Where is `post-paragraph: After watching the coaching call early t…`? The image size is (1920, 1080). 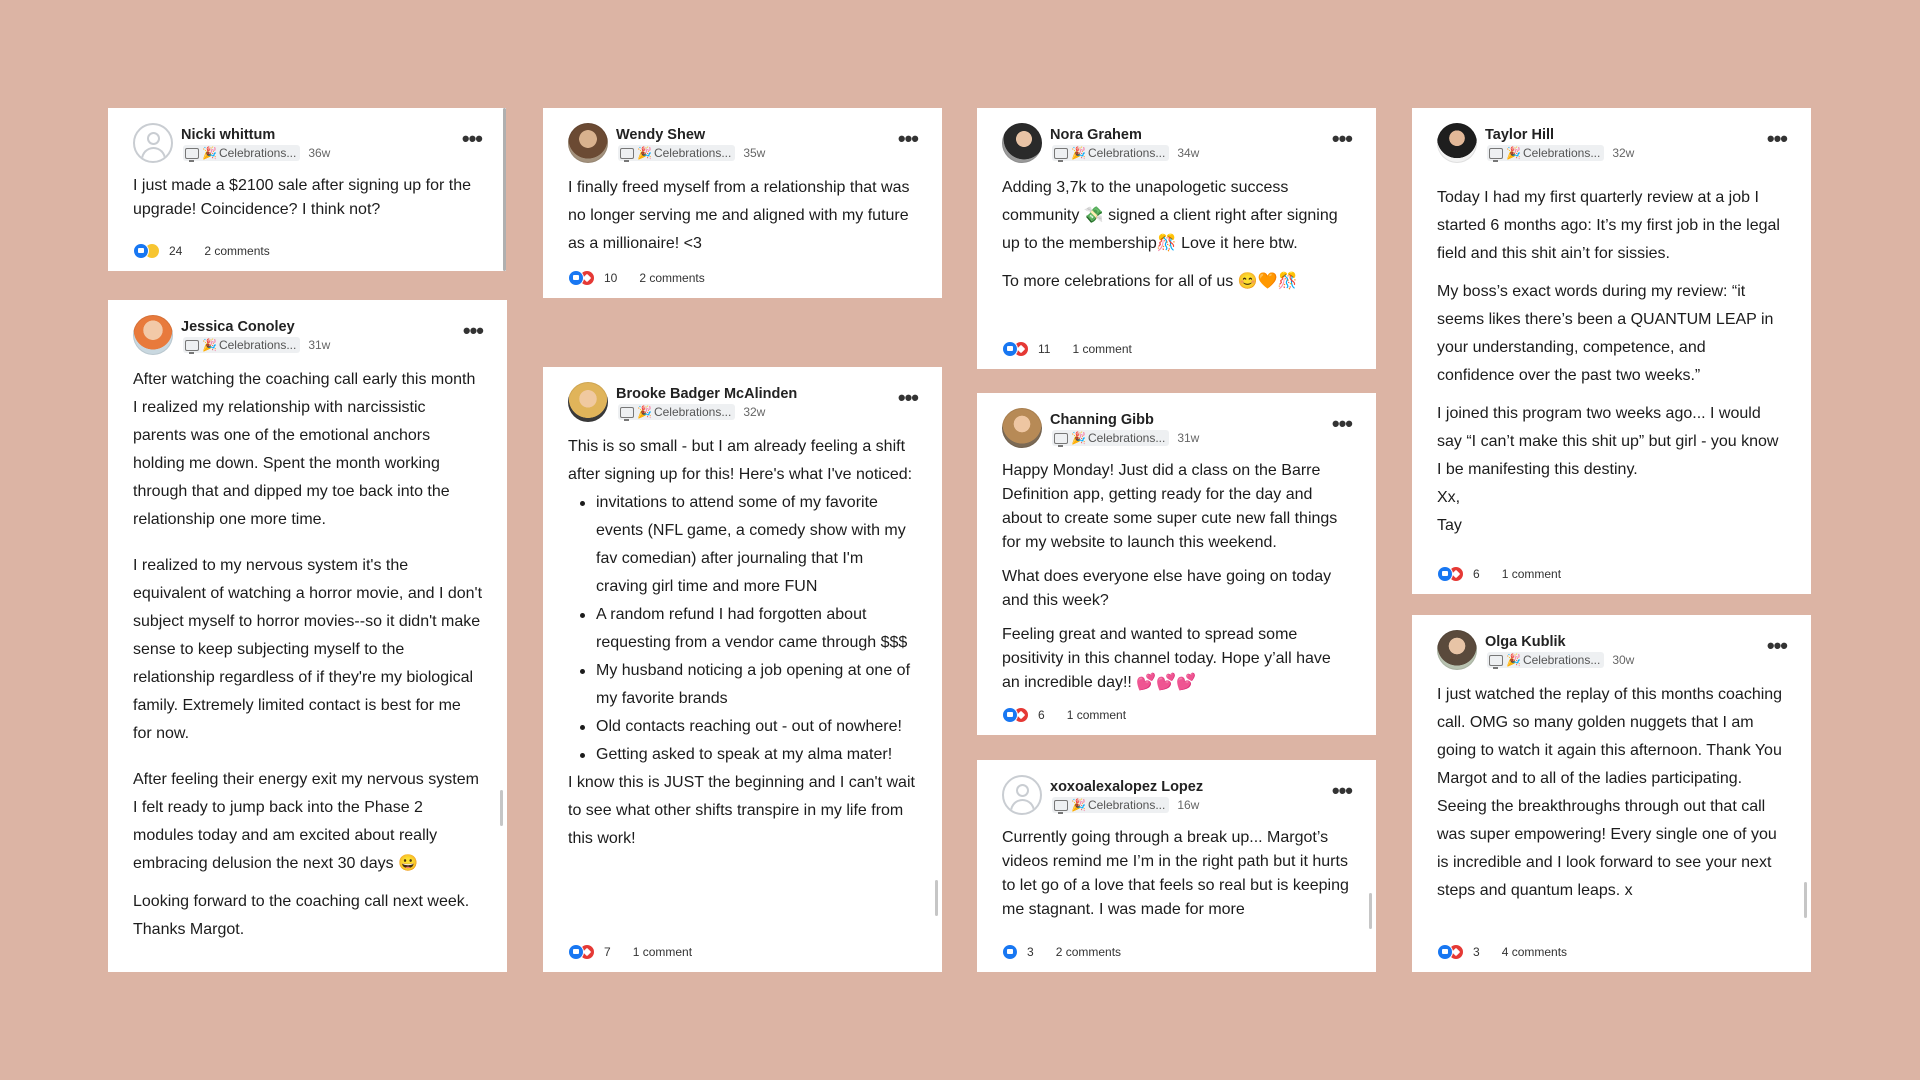 post-paragraph: After watching the coaching call early t… is located at coordinates (304, 449).